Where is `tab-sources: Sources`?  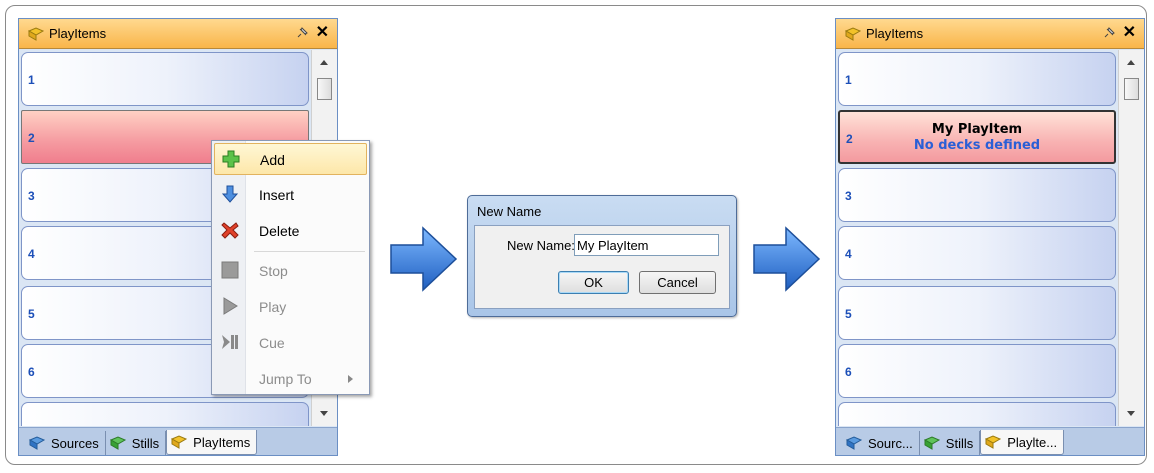 tab-sources: Sources is located at coordinates (65, 443).